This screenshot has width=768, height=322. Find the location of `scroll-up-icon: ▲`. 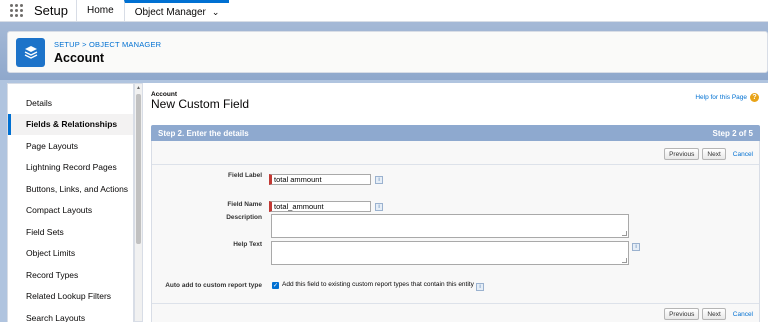

scroll-up-icon: ▲ is located at coordinates (138, 88).